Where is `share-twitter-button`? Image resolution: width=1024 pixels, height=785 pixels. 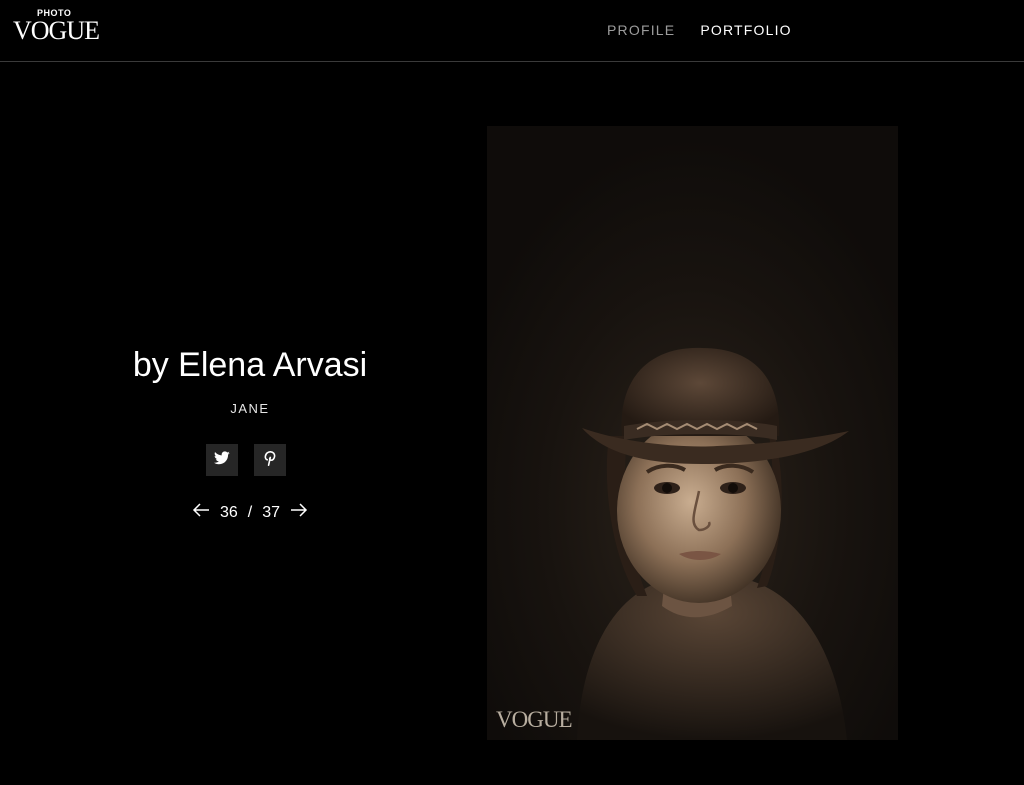
share-twitter-button is located at coordinates (222, 460).